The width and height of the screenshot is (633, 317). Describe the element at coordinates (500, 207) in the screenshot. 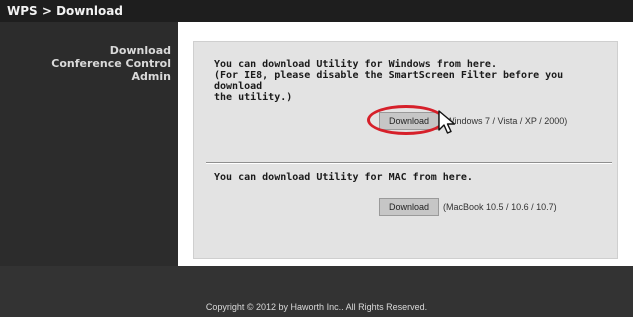

I see `mac-os-note: (MacBook 10.5 / 10.6 / 10.7)` at that location.